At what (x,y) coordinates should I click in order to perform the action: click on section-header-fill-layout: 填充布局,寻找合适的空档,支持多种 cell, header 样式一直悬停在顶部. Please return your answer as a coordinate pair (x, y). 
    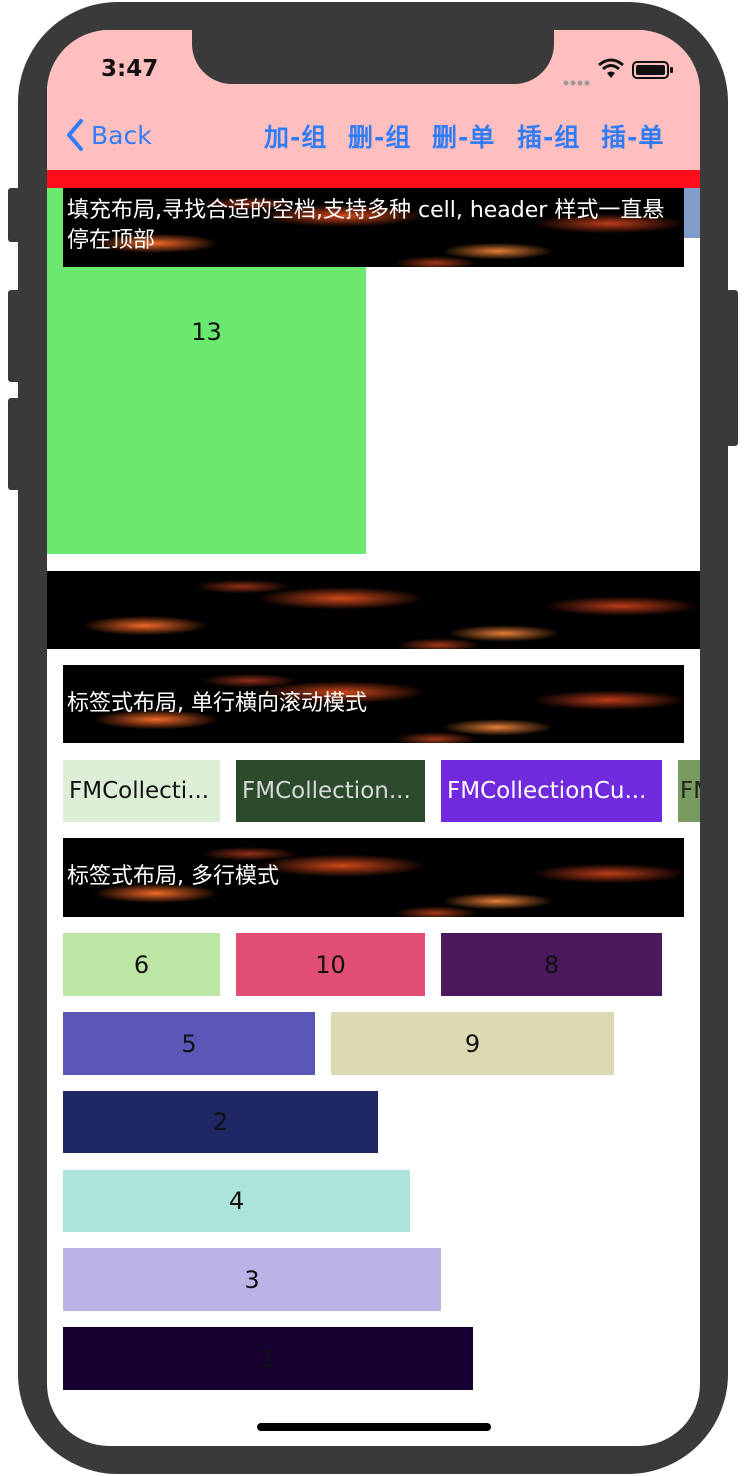
    Looking at the image, I should click on (373, 227).